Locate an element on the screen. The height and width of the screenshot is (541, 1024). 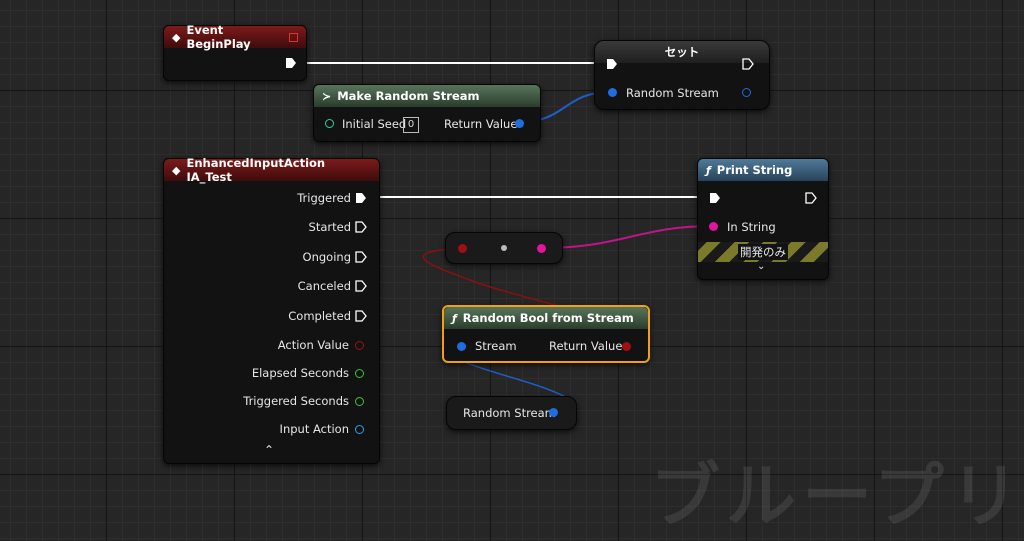
stream-label: Stream is located at coordinates (496, 346).